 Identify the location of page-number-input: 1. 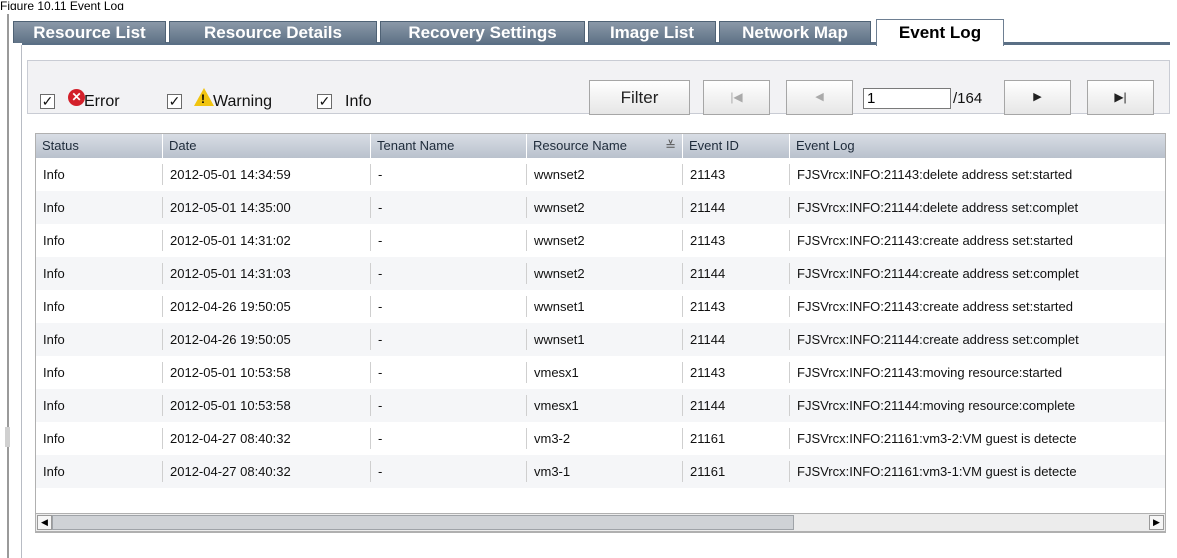
(907, 98).